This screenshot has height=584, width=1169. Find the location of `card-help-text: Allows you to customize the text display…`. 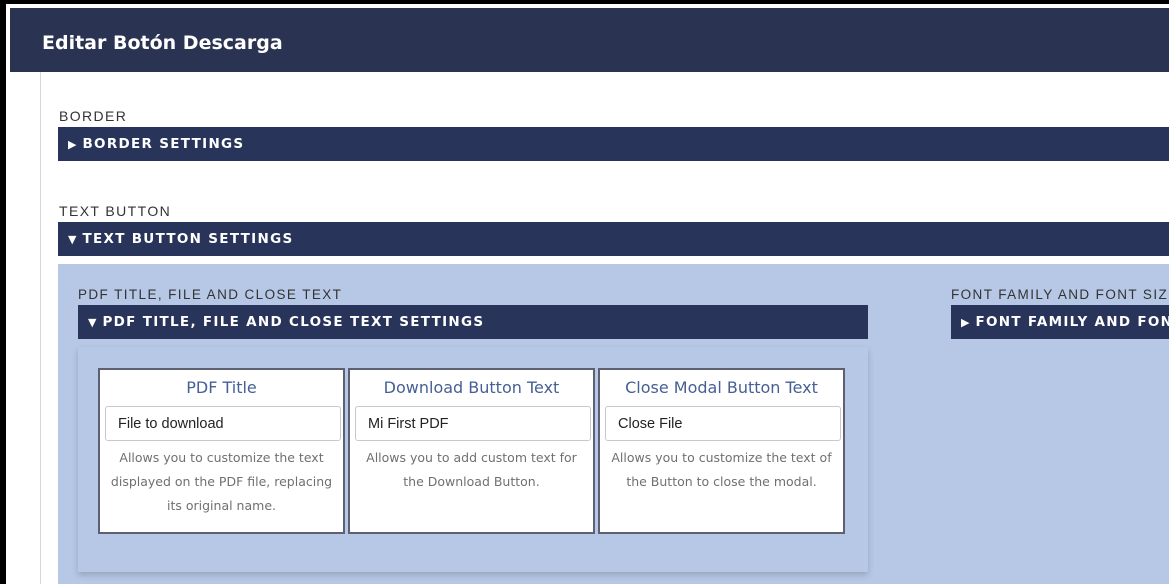

card-help-text: Allows you to customize the text display… is located at coordinates (221, 481).